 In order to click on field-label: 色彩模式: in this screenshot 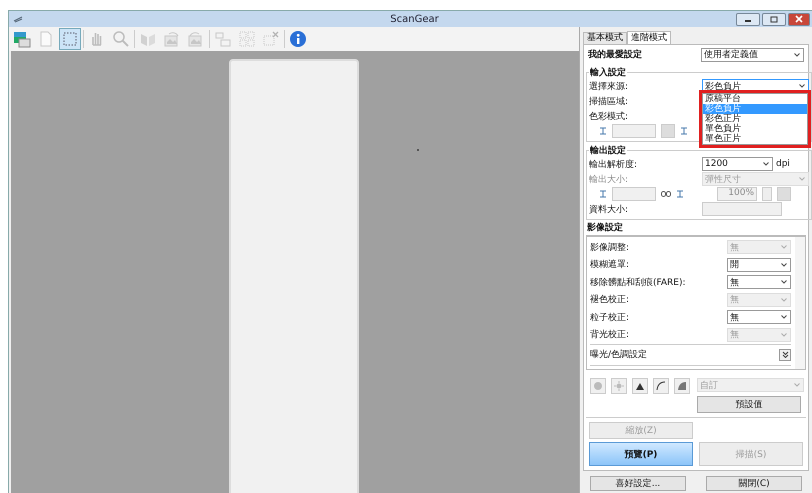, I will do `click(609, 116)`.